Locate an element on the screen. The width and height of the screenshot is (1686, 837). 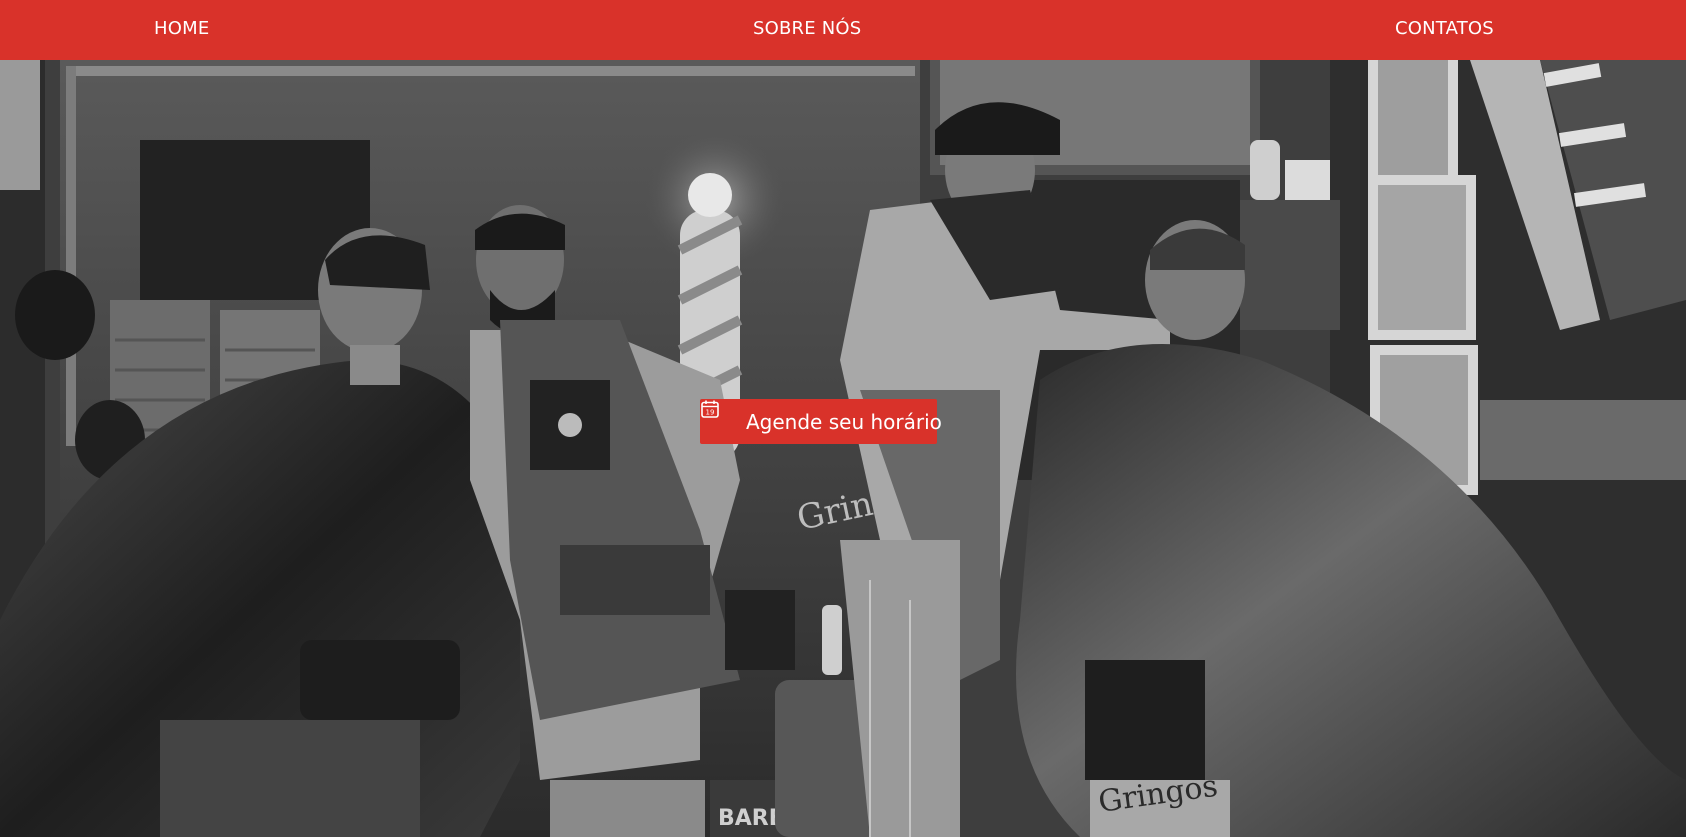
schedule-appointment-button: 19 Agende seu horário is located at coordinates (821, 421).